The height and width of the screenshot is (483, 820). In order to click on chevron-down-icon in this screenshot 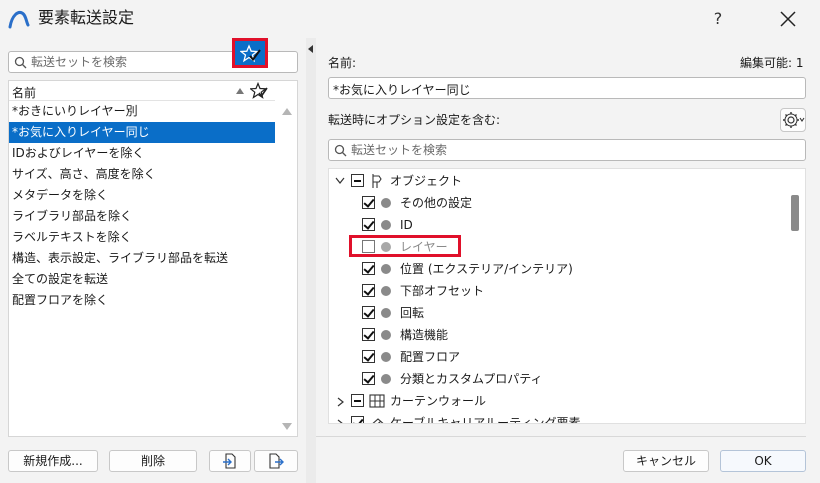, I will do `click(340, 181)`.